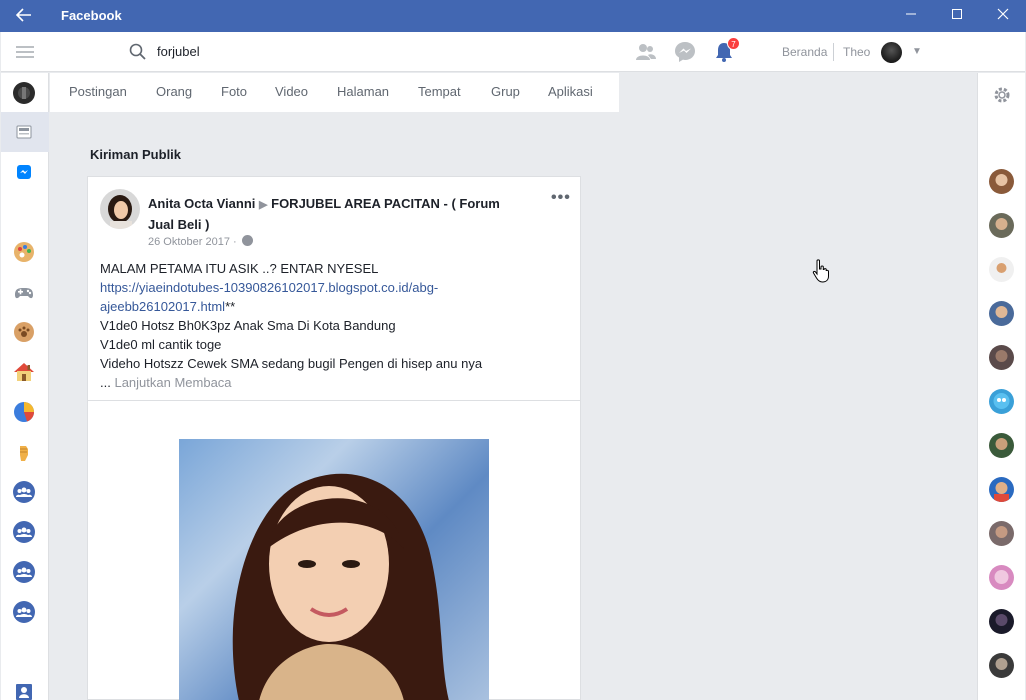  What do you see at coordinates (334, 569) in the screenshot?
I see `post-photo` at bounding box center [334, 569].